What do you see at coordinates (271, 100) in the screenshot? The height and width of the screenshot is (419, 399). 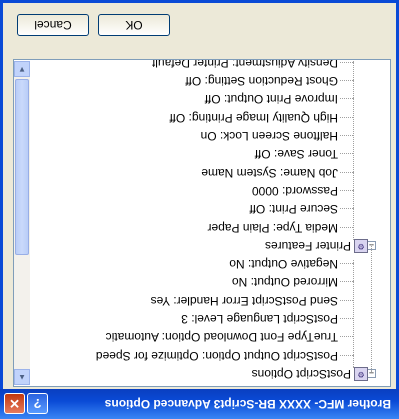 I see `tree-item: Improve Print Output: Off` at bounding box center [271, 100].